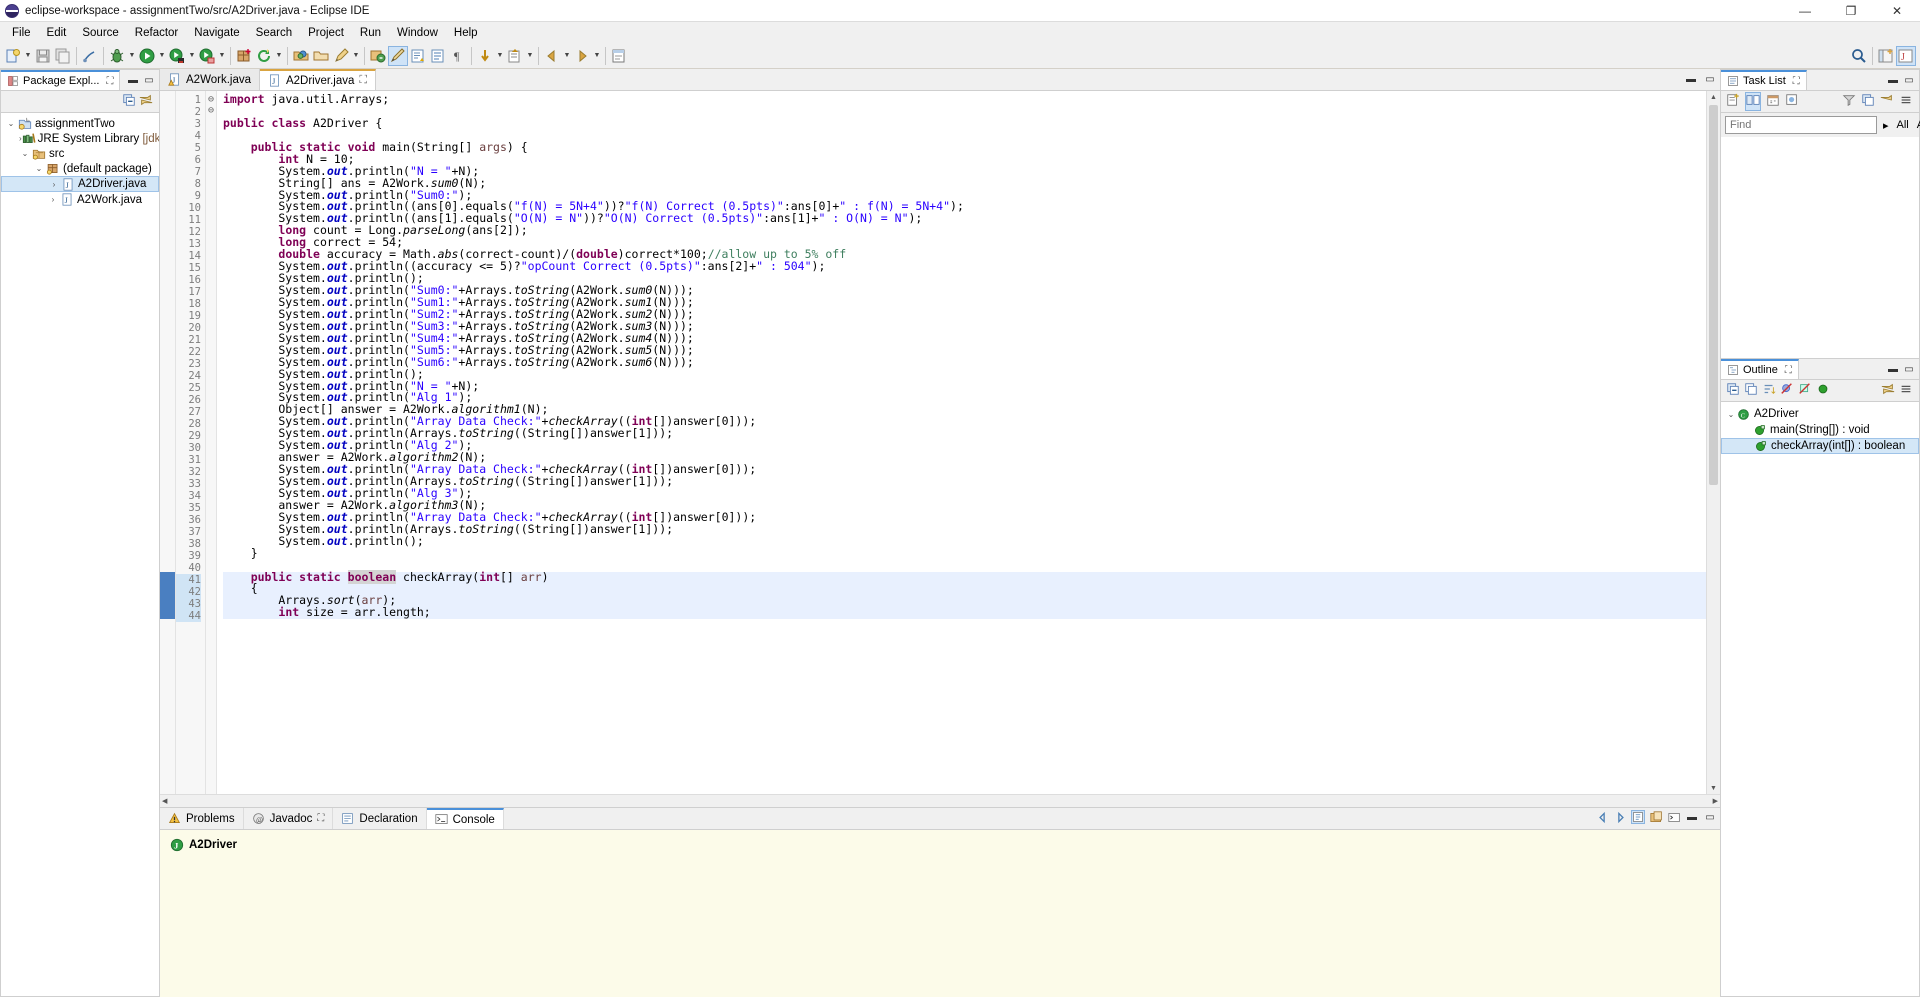 This screenshot has width=1920, height=997. What do you see at coordinates (417, 33) in the screenshot?
I see `menu-item-window: Window` at bounding box center [417, 33].